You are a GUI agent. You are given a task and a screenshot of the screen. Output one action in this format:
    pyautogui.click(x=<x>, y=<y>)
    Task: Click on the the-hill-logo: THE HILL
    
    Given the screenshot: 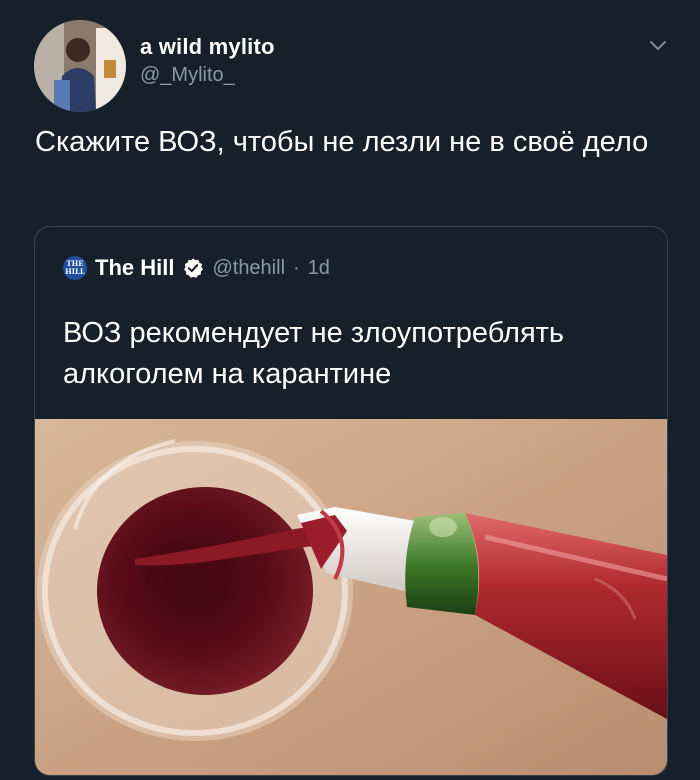 What is the action you would take?
    pyautogui.click(x=75, y=268)
    